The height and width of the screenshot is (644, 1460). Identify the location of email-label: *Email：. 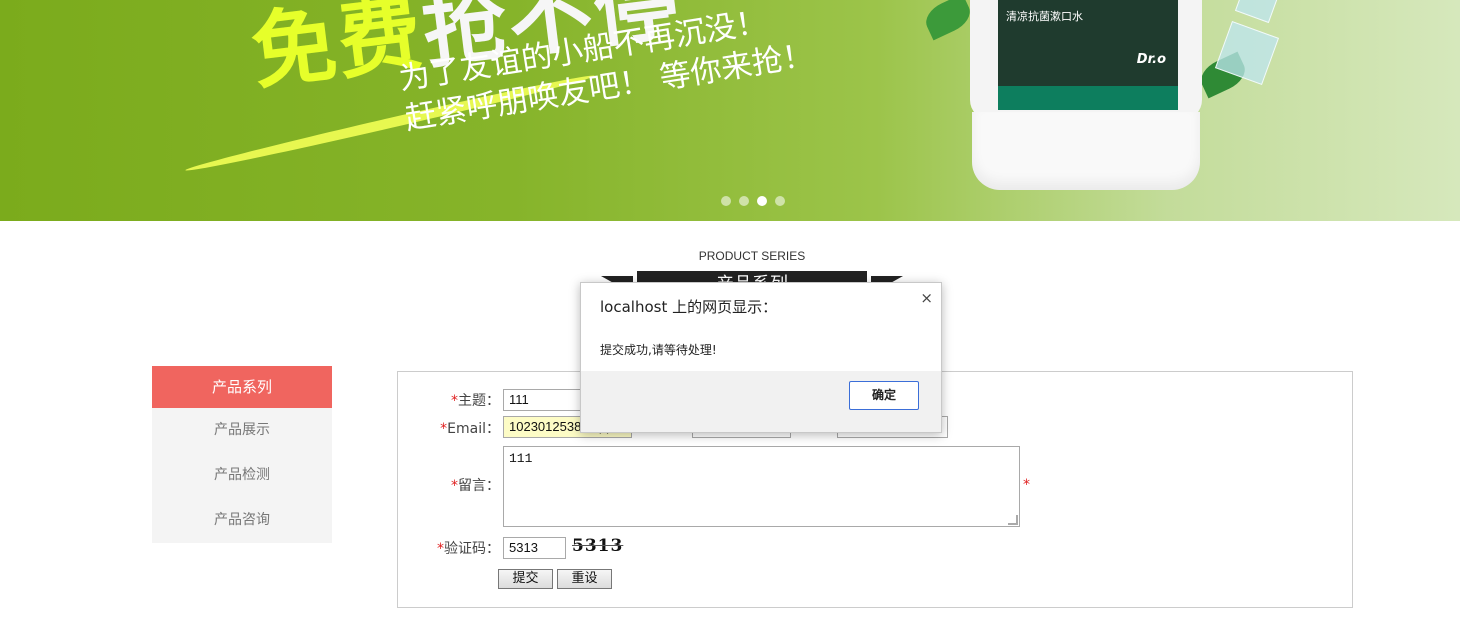
(470, 429).